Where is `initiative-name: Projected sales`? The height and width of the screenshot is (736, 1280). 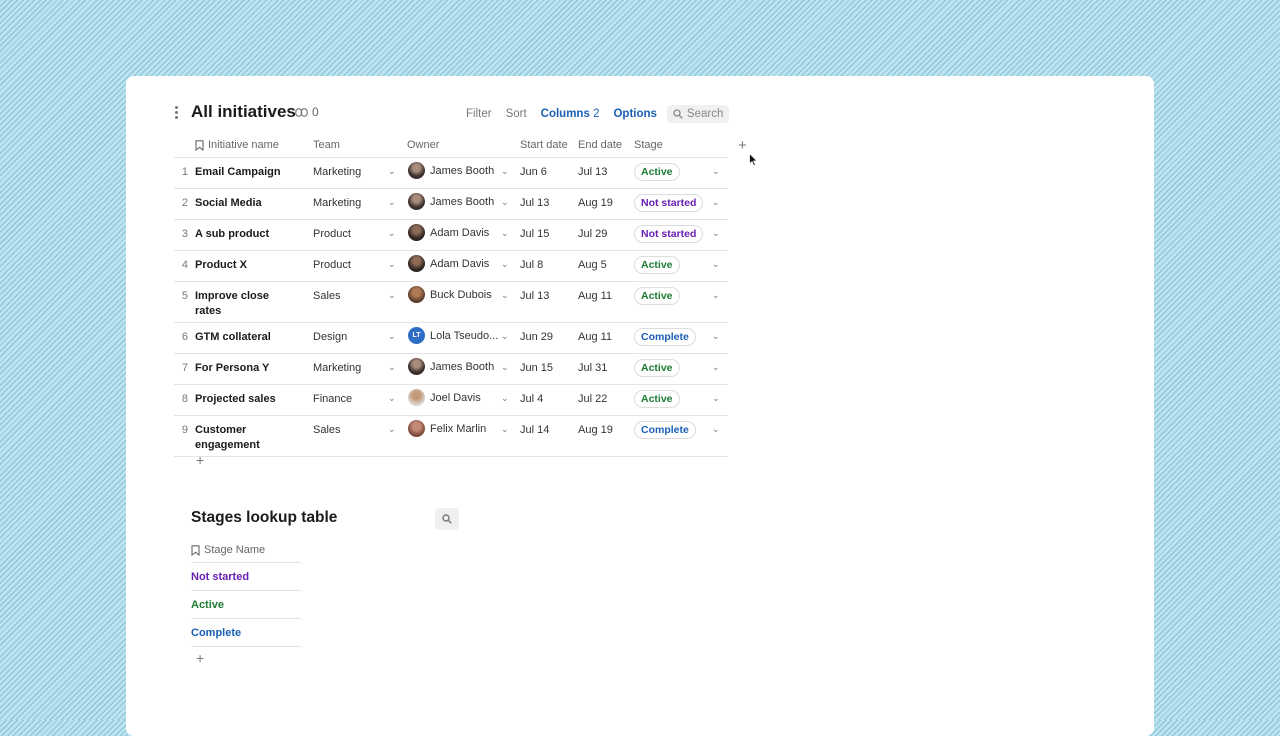
initiative-name: Projected sales is located at coordinates (245, 399).